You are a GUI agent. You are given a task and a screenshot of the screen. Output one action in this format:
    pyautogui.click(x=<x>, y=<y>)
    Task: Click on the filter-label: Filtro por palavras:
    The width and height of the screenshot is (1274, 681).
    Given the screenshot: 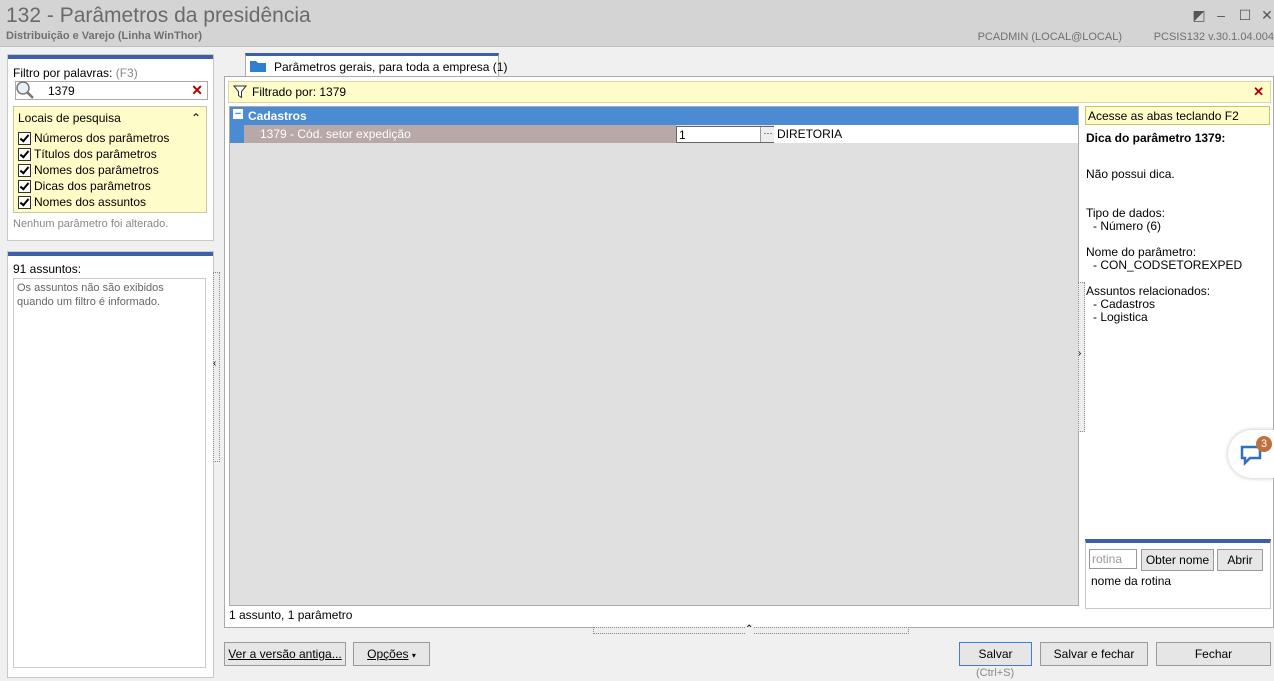 What is the action you would take?
    pyautogui.click(x=63, y=73)
    